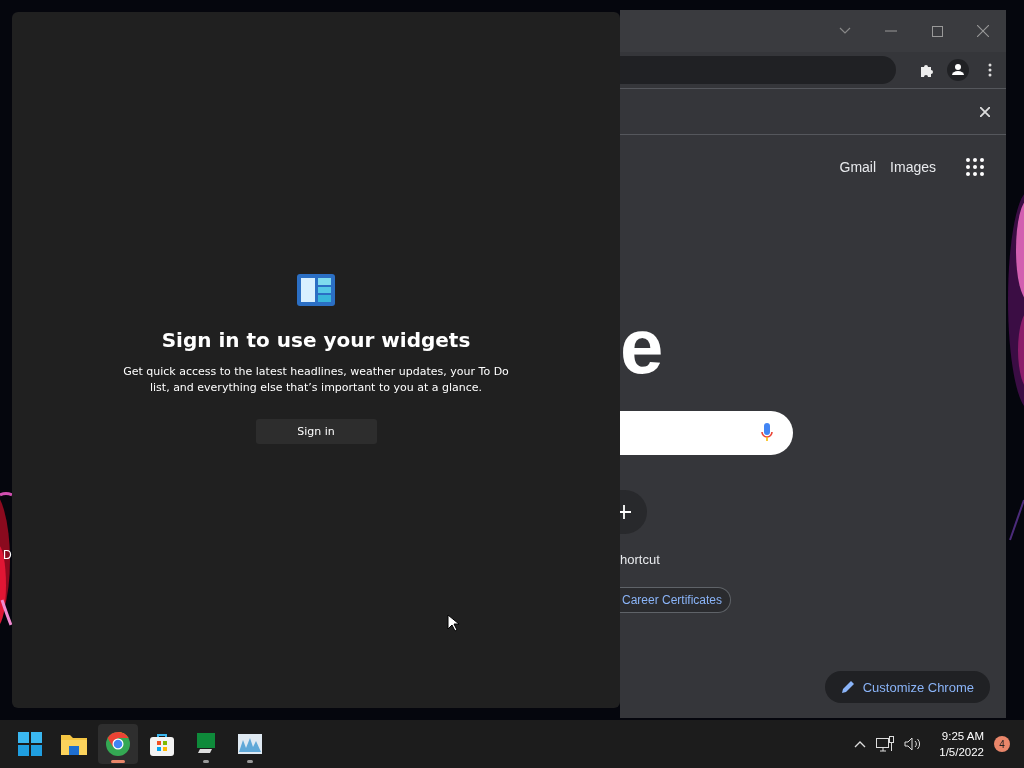 The height and width of the screenshot is (768, 1024). I want to click on header-link: Images, so click(913, 167).